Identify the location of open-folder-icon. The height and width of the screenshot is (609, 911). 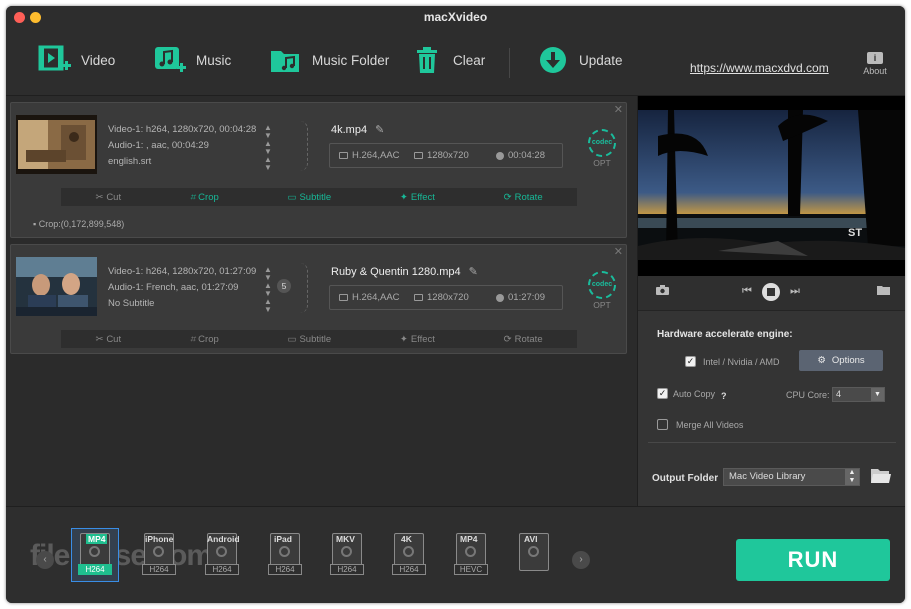
(884, 291).